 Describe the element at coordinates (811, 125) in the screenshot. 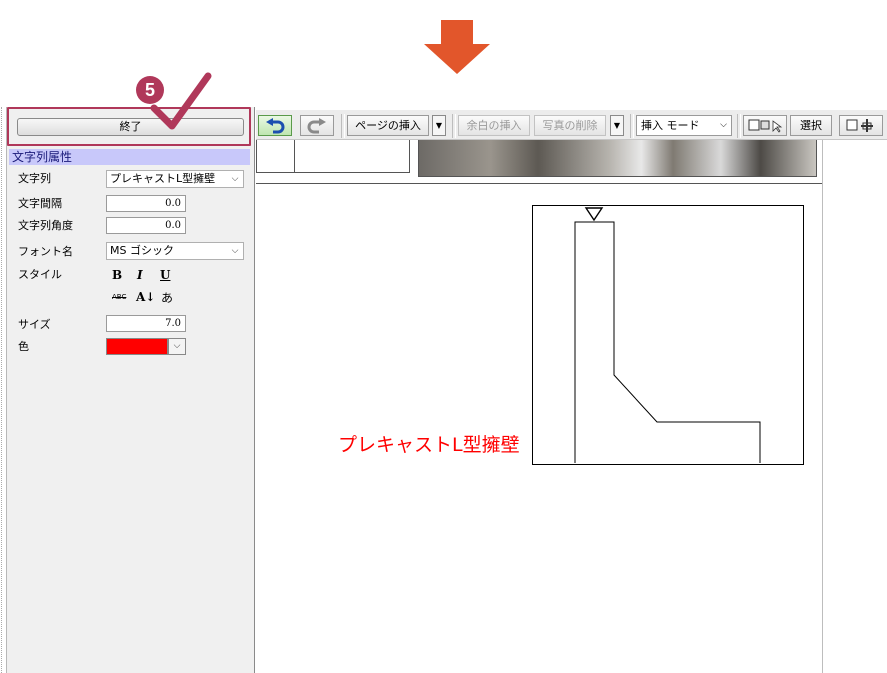

I see `select-button: 選択` at that location.